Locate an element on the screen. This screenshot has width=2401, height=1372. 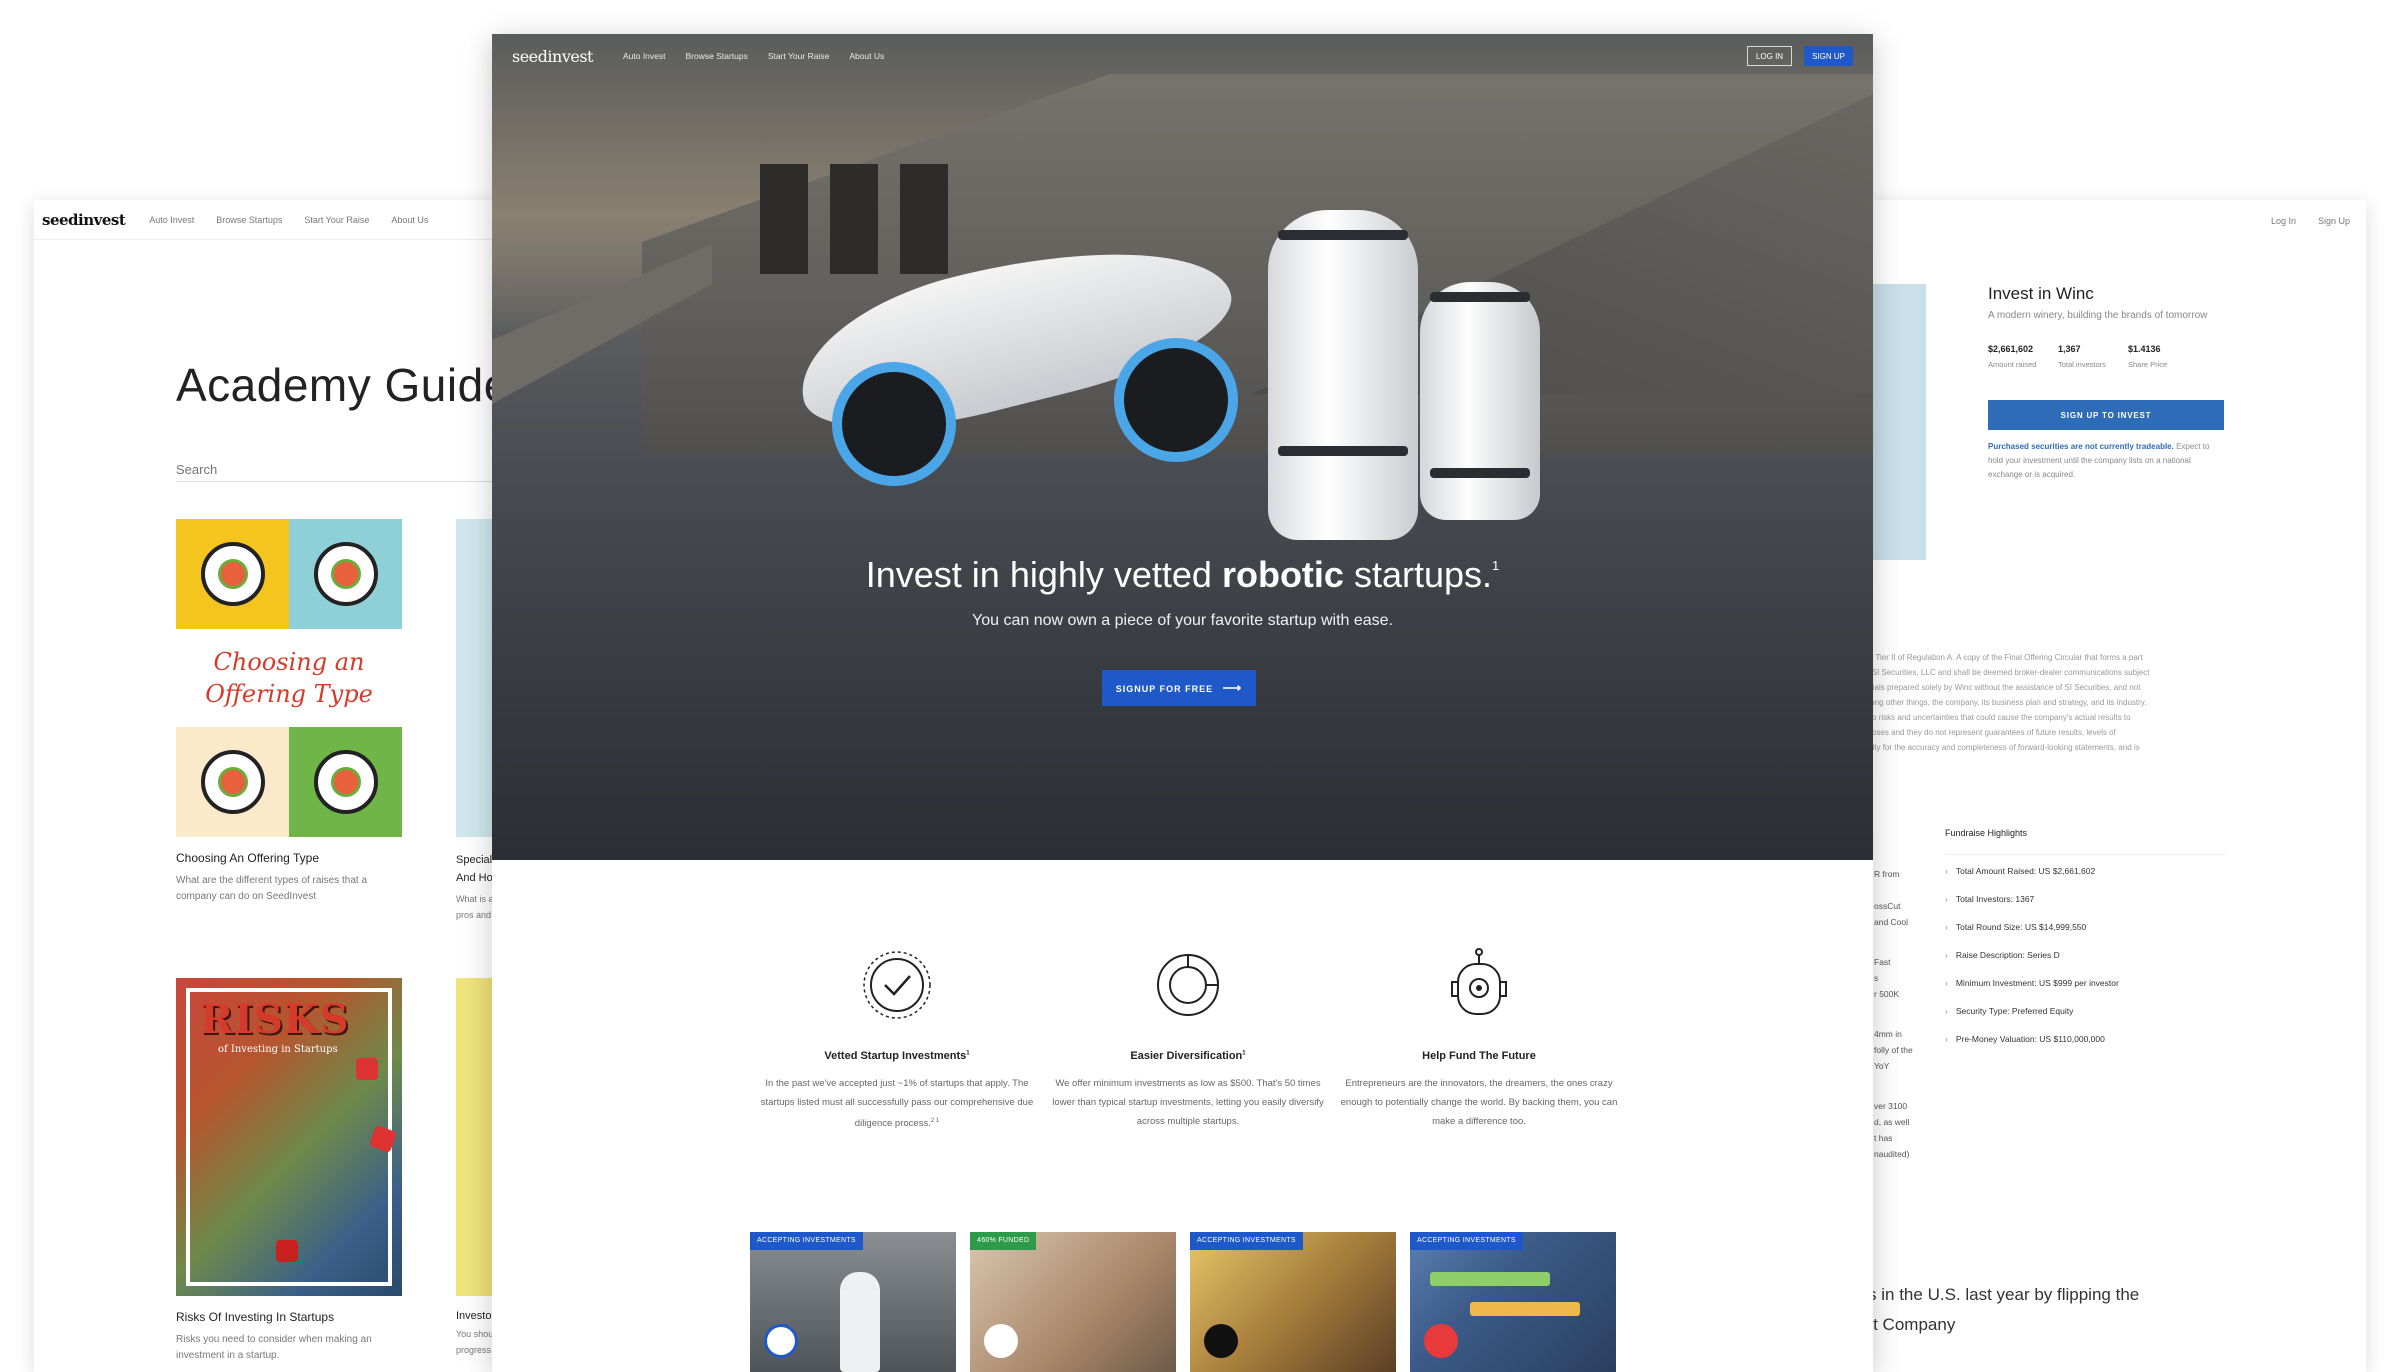
highlight-item: Pre-Money Valuation: US $110,000,000 is located at coordinates (2032, 1048).